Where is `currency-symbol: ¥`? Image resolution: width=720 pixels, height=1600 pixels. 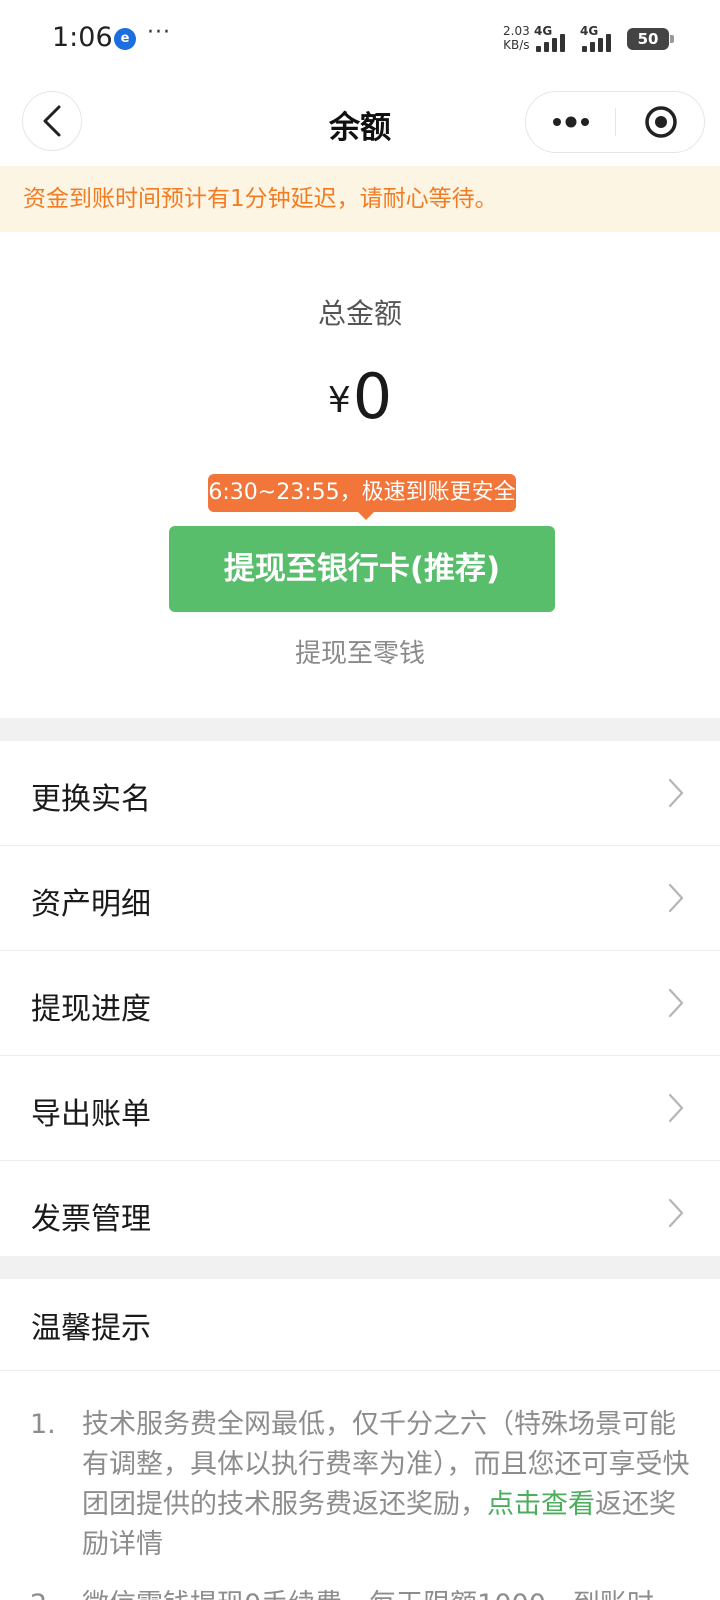
currency-symbol: ¥ is located at coordinates (339, 400).